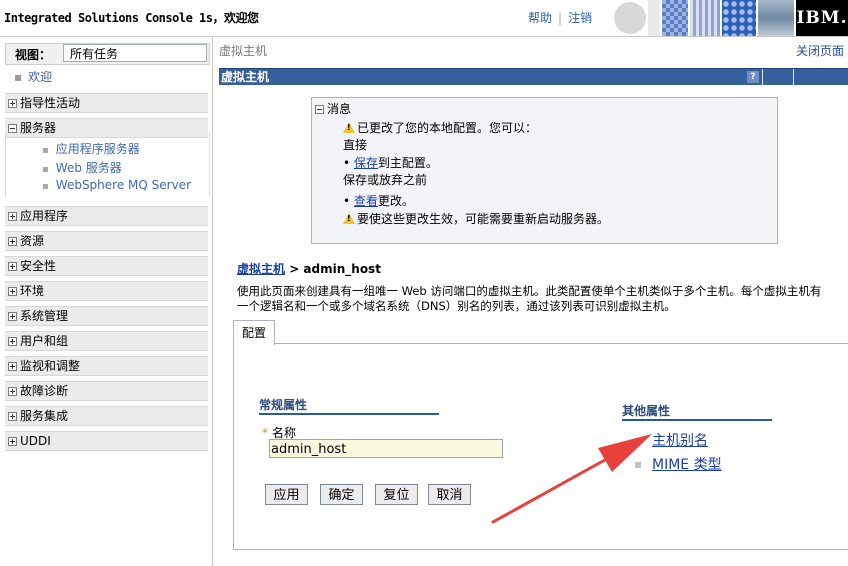 The image size is (848, 566). What do you see at coordinates (106, 291) in the screenshot?
I see `nav-group-environment: 环境` at bounding box center [106, 291].